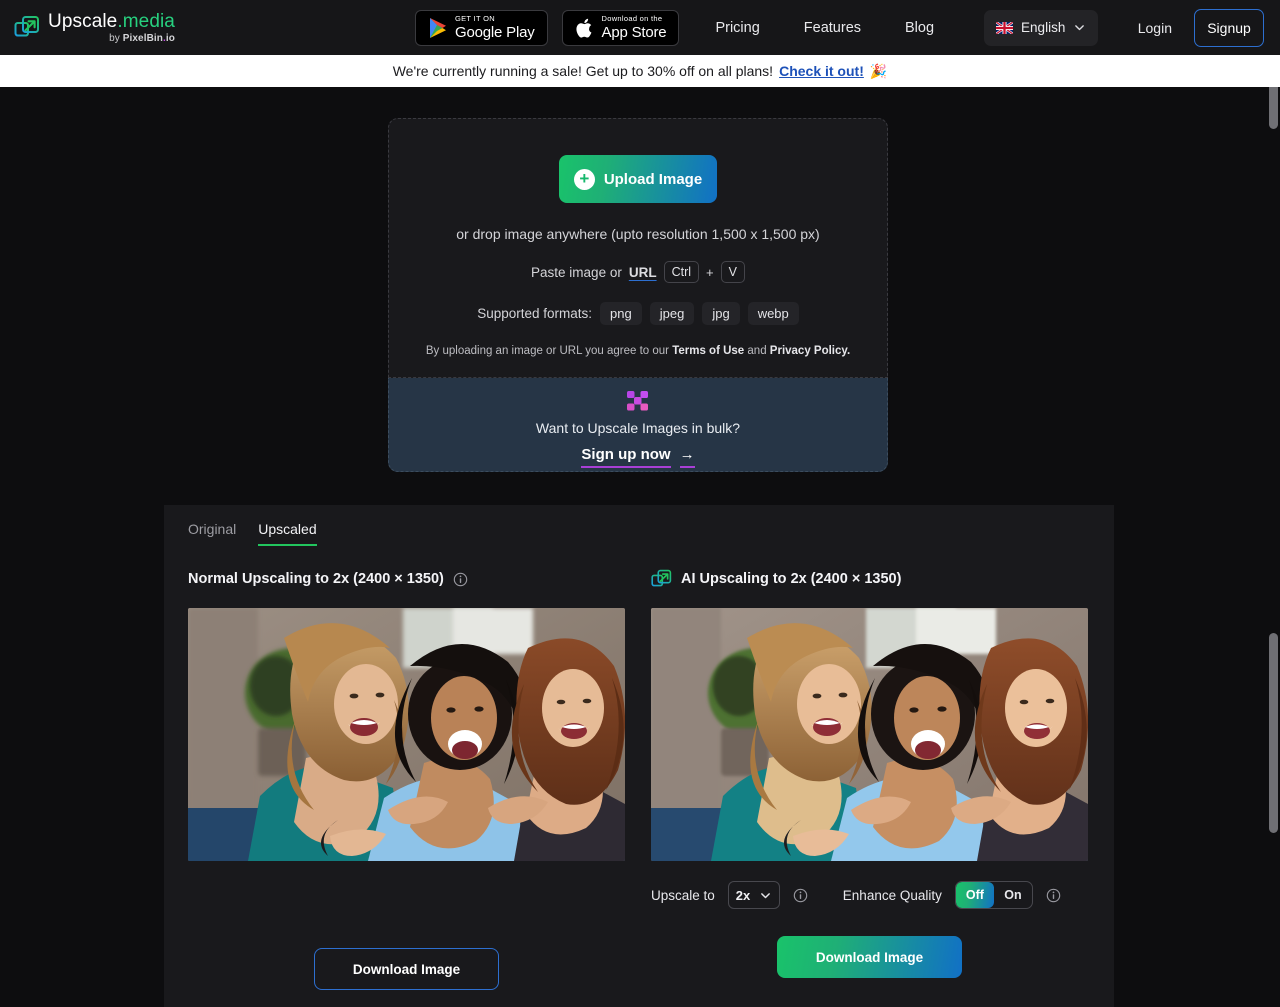  Describe the element at coordinates (653, 179) in the screenshot. I see `upload-image-label: Upload Image` at that location.